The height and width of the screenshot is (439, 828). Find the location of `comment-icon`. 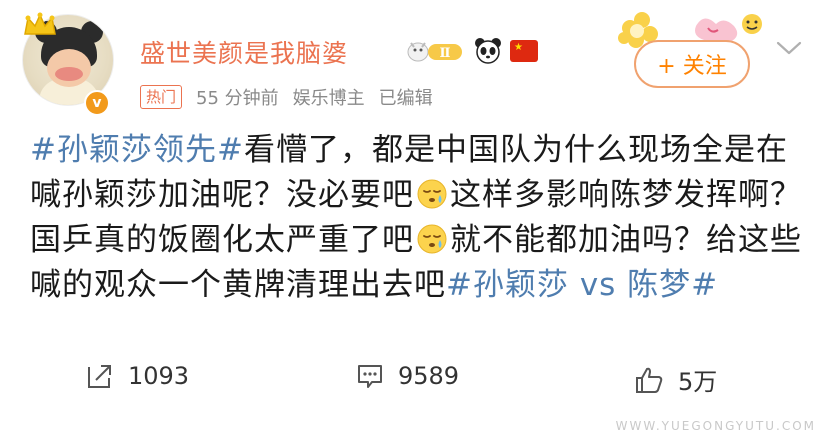

comment-icon is located at coordinates (370, 376).